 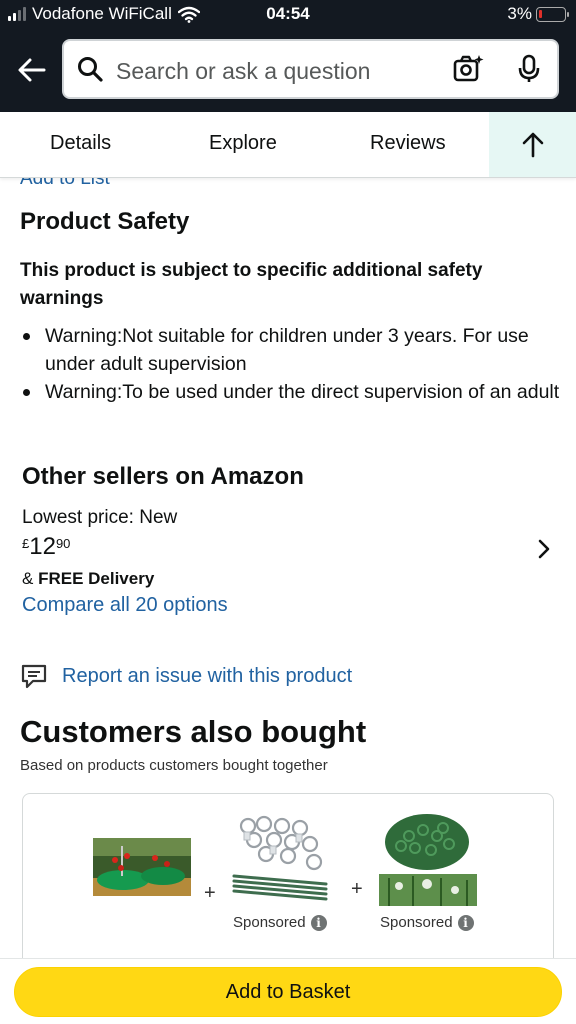 I want to click on search-bar: Search or ask a question, so click(x=310, y=69).